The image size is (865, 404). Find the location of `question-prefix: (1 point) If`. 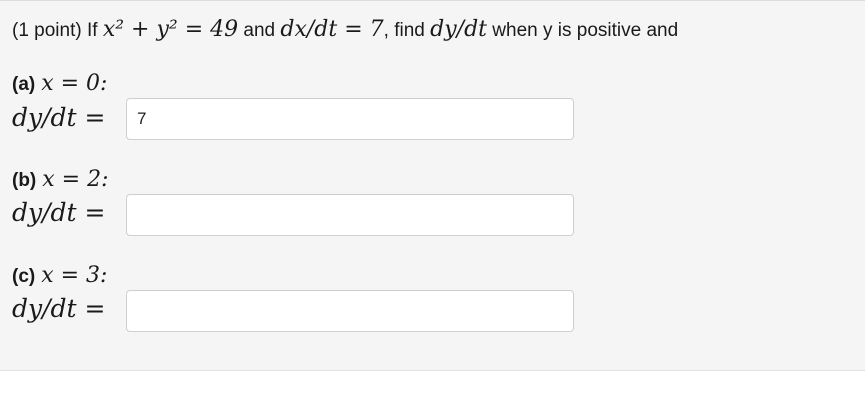

question-prefix: (1 point) If is located at coordinates (55, 30).